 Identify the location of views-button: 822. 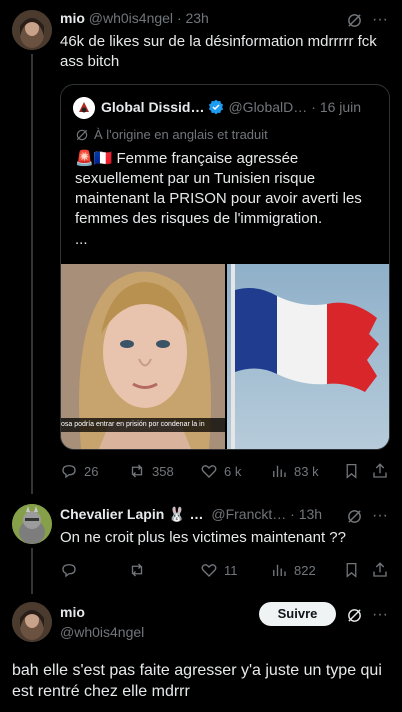
(293, 570).